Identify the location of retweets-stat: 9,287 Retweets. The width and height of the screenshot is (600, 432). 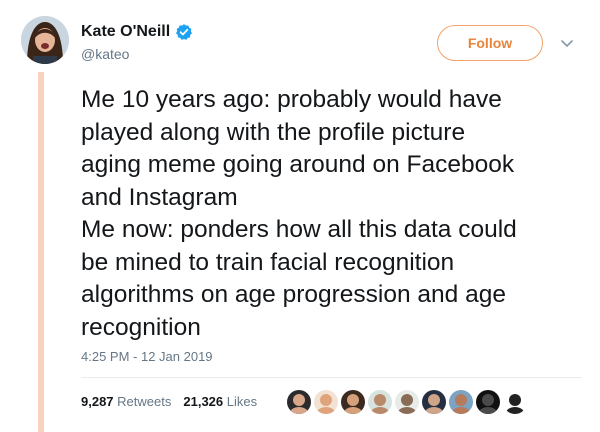
(126, 401).